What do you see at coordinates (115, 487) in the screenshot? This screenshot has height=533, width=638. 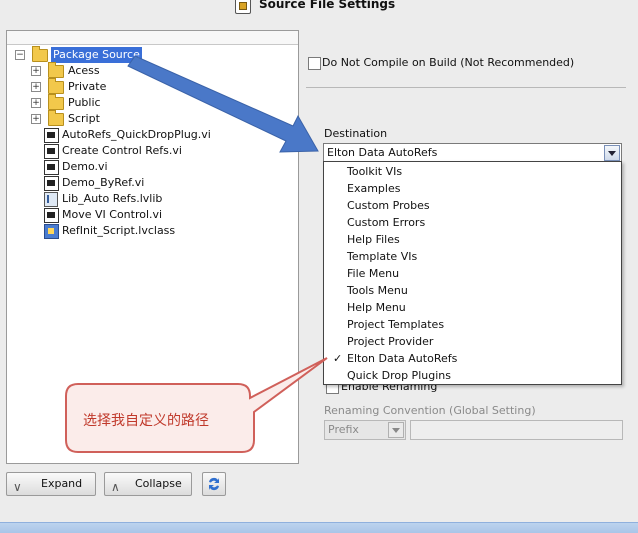 I see `collapse-all-icon: ∧` at bounding box center [115, 487].